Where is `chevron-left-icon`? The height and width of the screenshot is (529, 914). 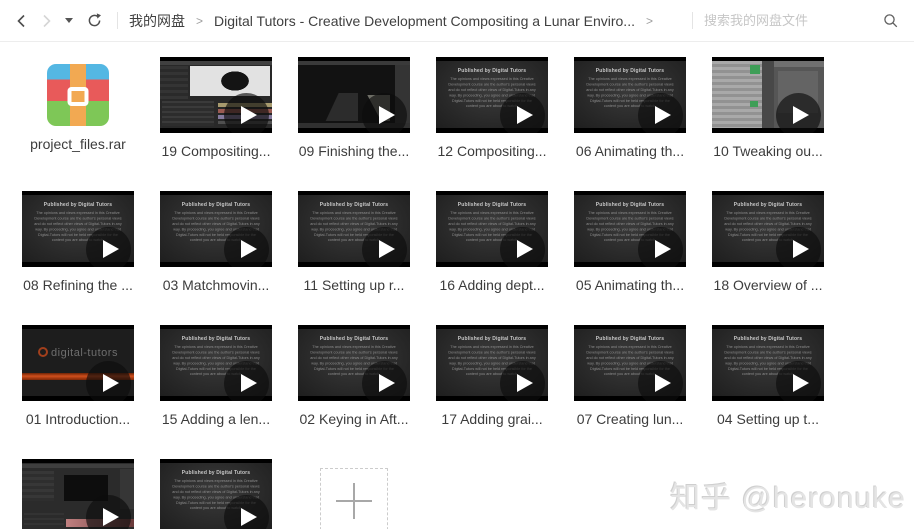
chevron-left-icon is located at coordinates (21, 20).